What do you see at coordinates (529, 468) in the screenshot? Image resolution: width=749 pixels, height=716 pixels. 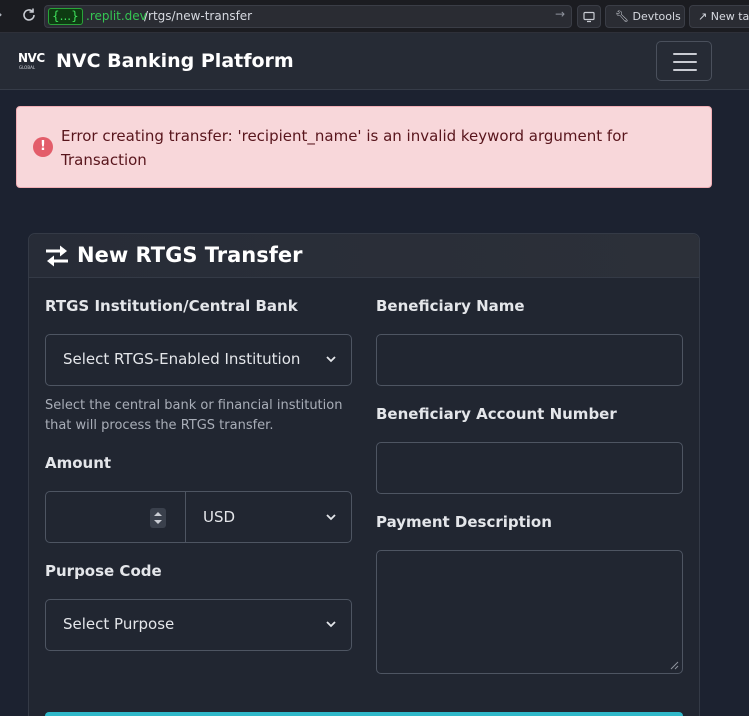 I see `beneficiary-account-input` at bounding box center [529, 468].